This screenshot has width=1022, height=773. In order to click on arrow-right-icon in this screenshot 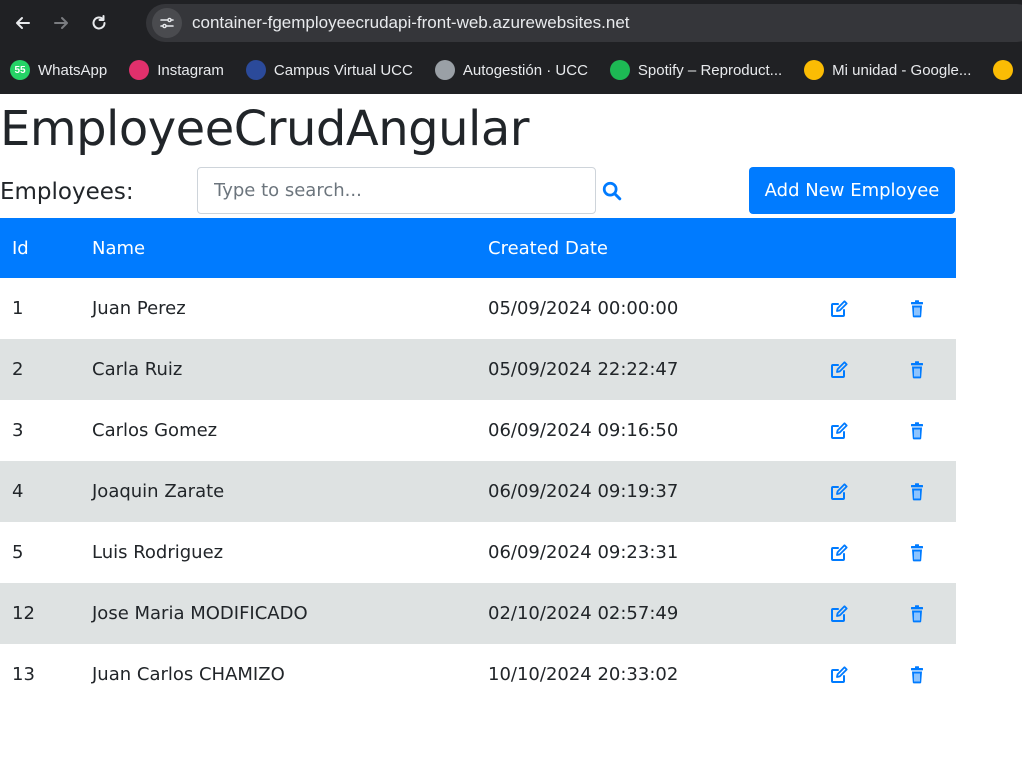, I will do `click(61, 23)`.